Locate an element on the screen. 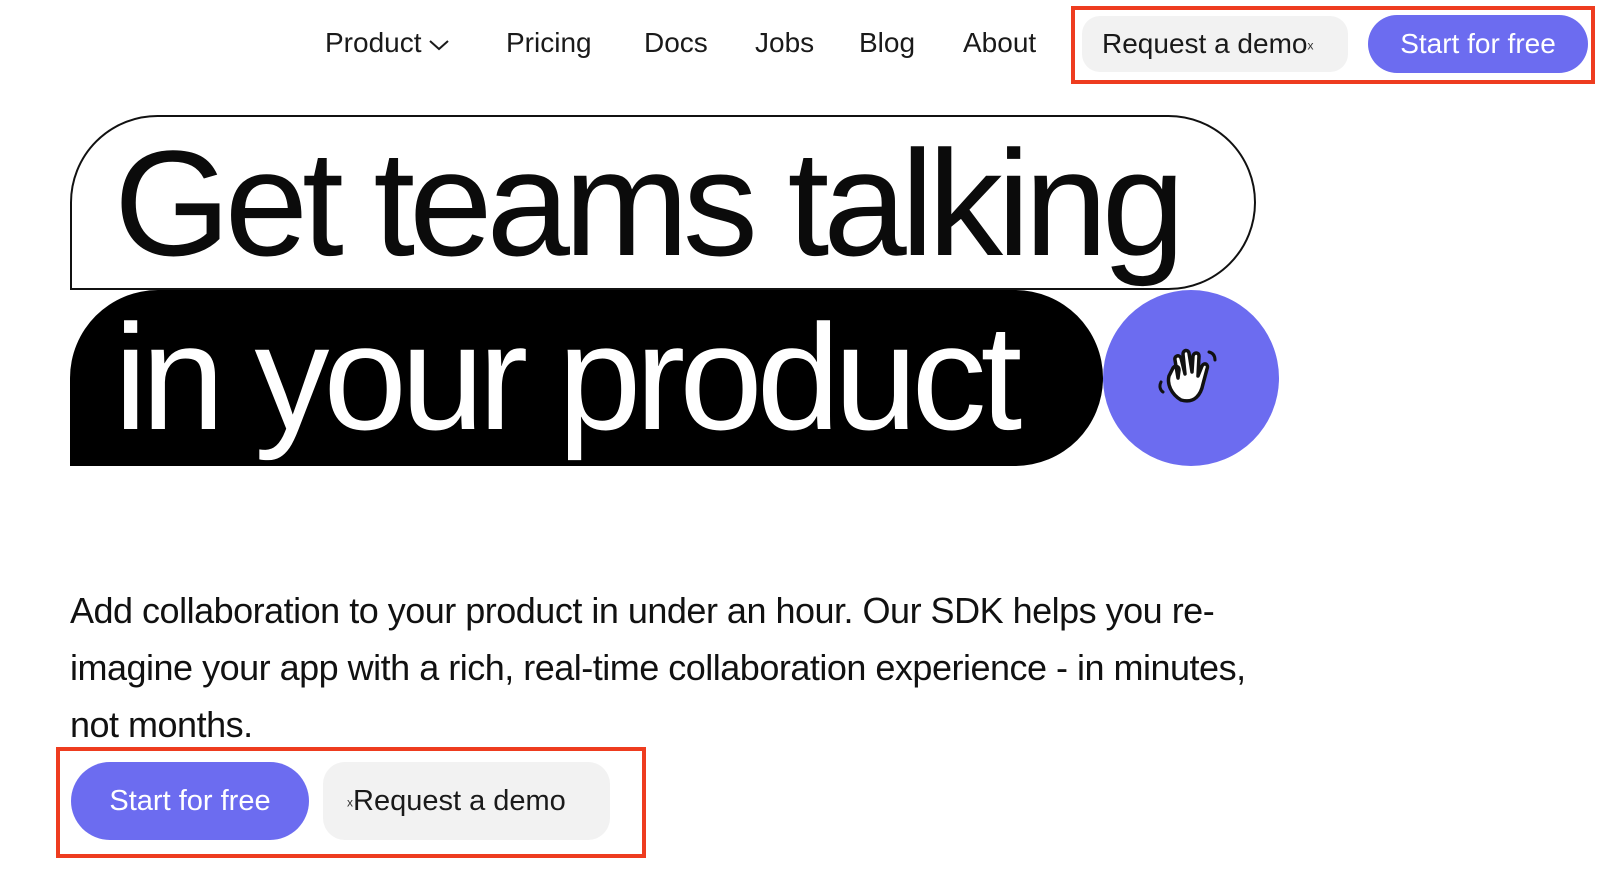  headline-line-1: Get teams talking is located at coordinates (649, 203).